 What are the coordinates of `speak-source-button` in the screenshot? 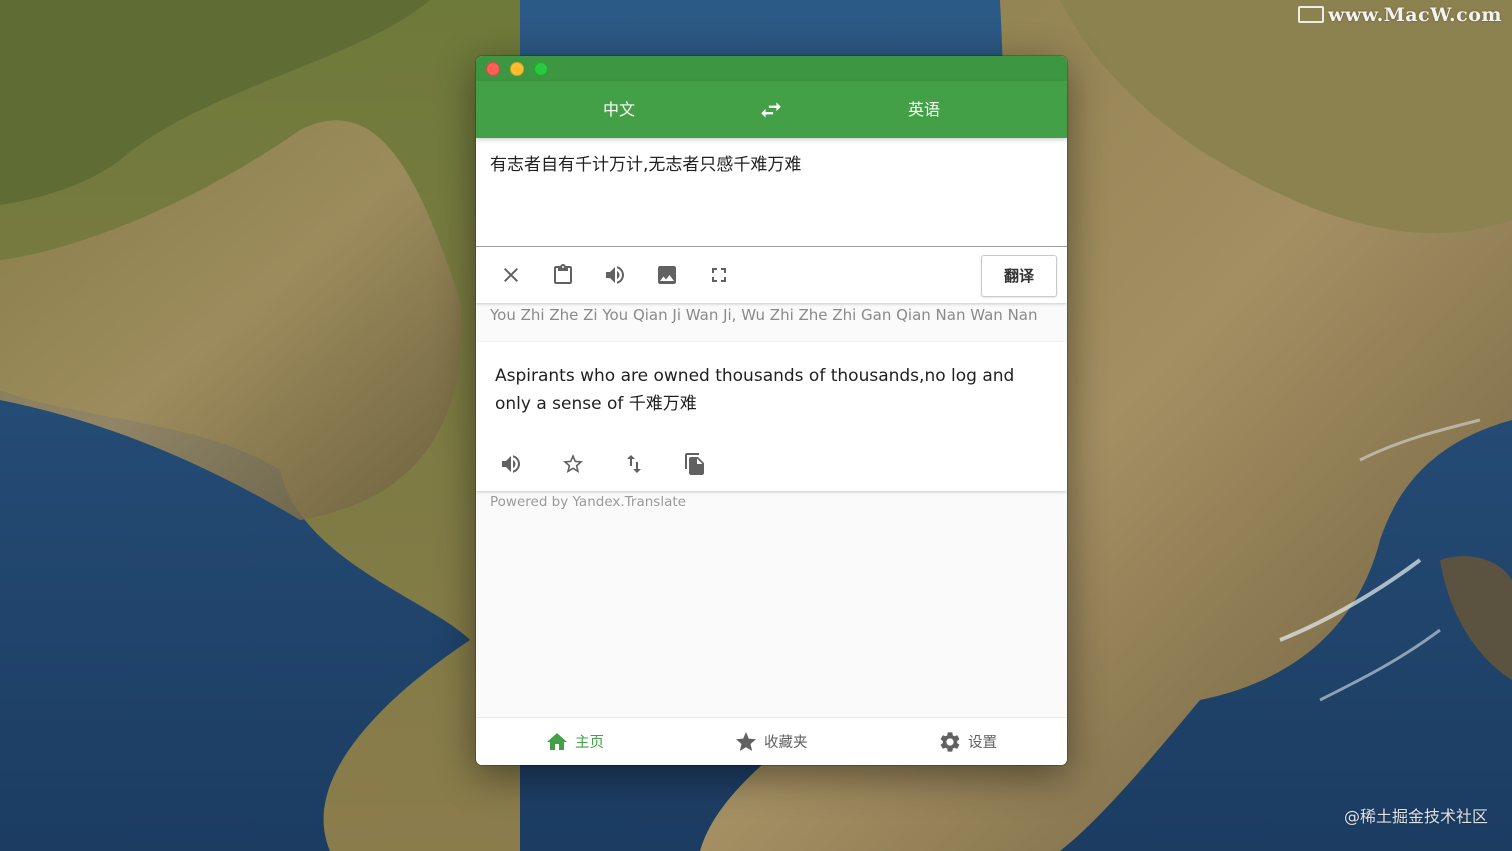 It's located at (615, 275).